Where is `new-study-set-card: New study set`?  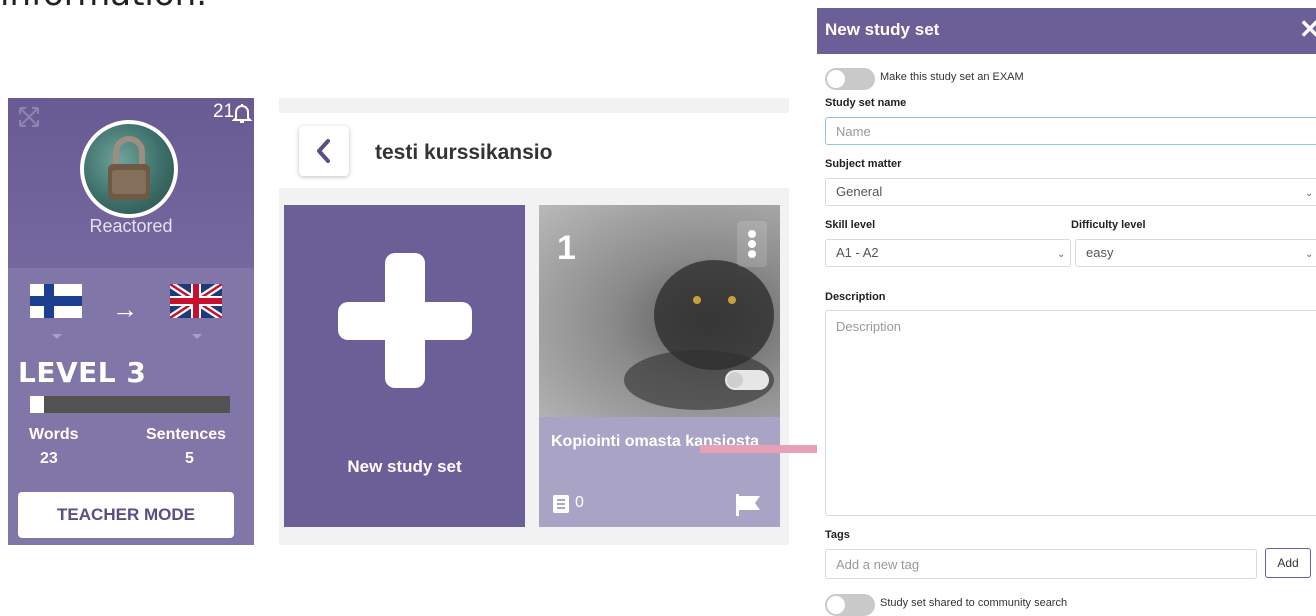
new-study-set-card: New study set is located at coordinates (404, 366).